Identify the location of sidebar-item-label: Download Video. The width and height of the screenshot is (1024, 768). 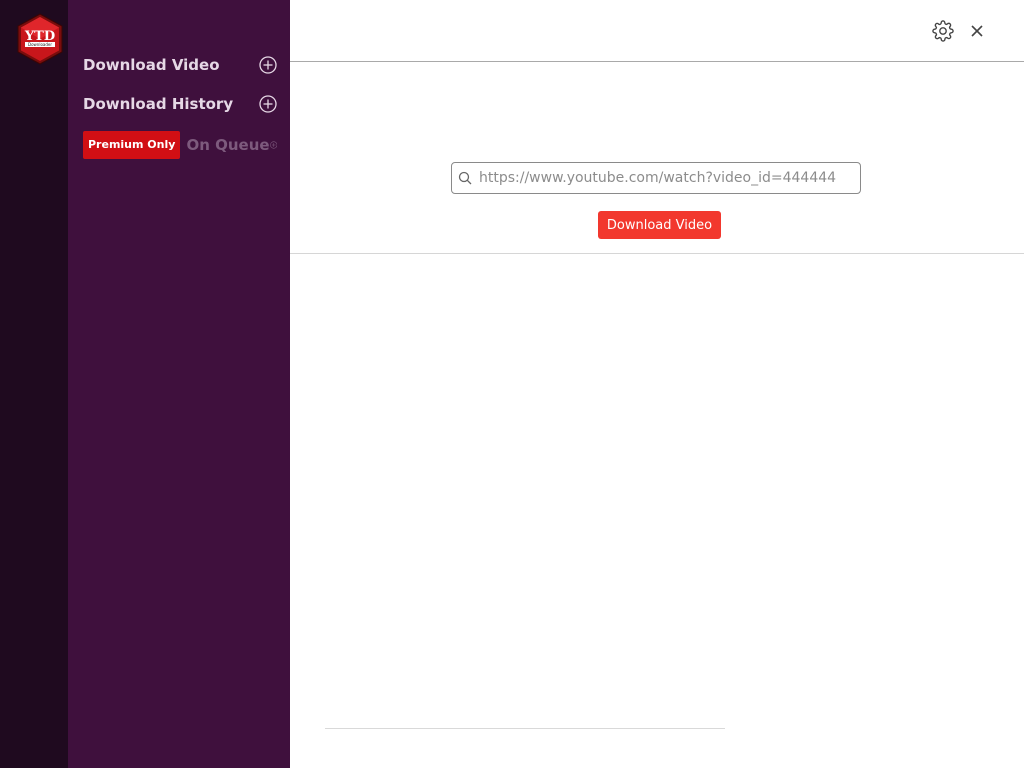
(151, 65).